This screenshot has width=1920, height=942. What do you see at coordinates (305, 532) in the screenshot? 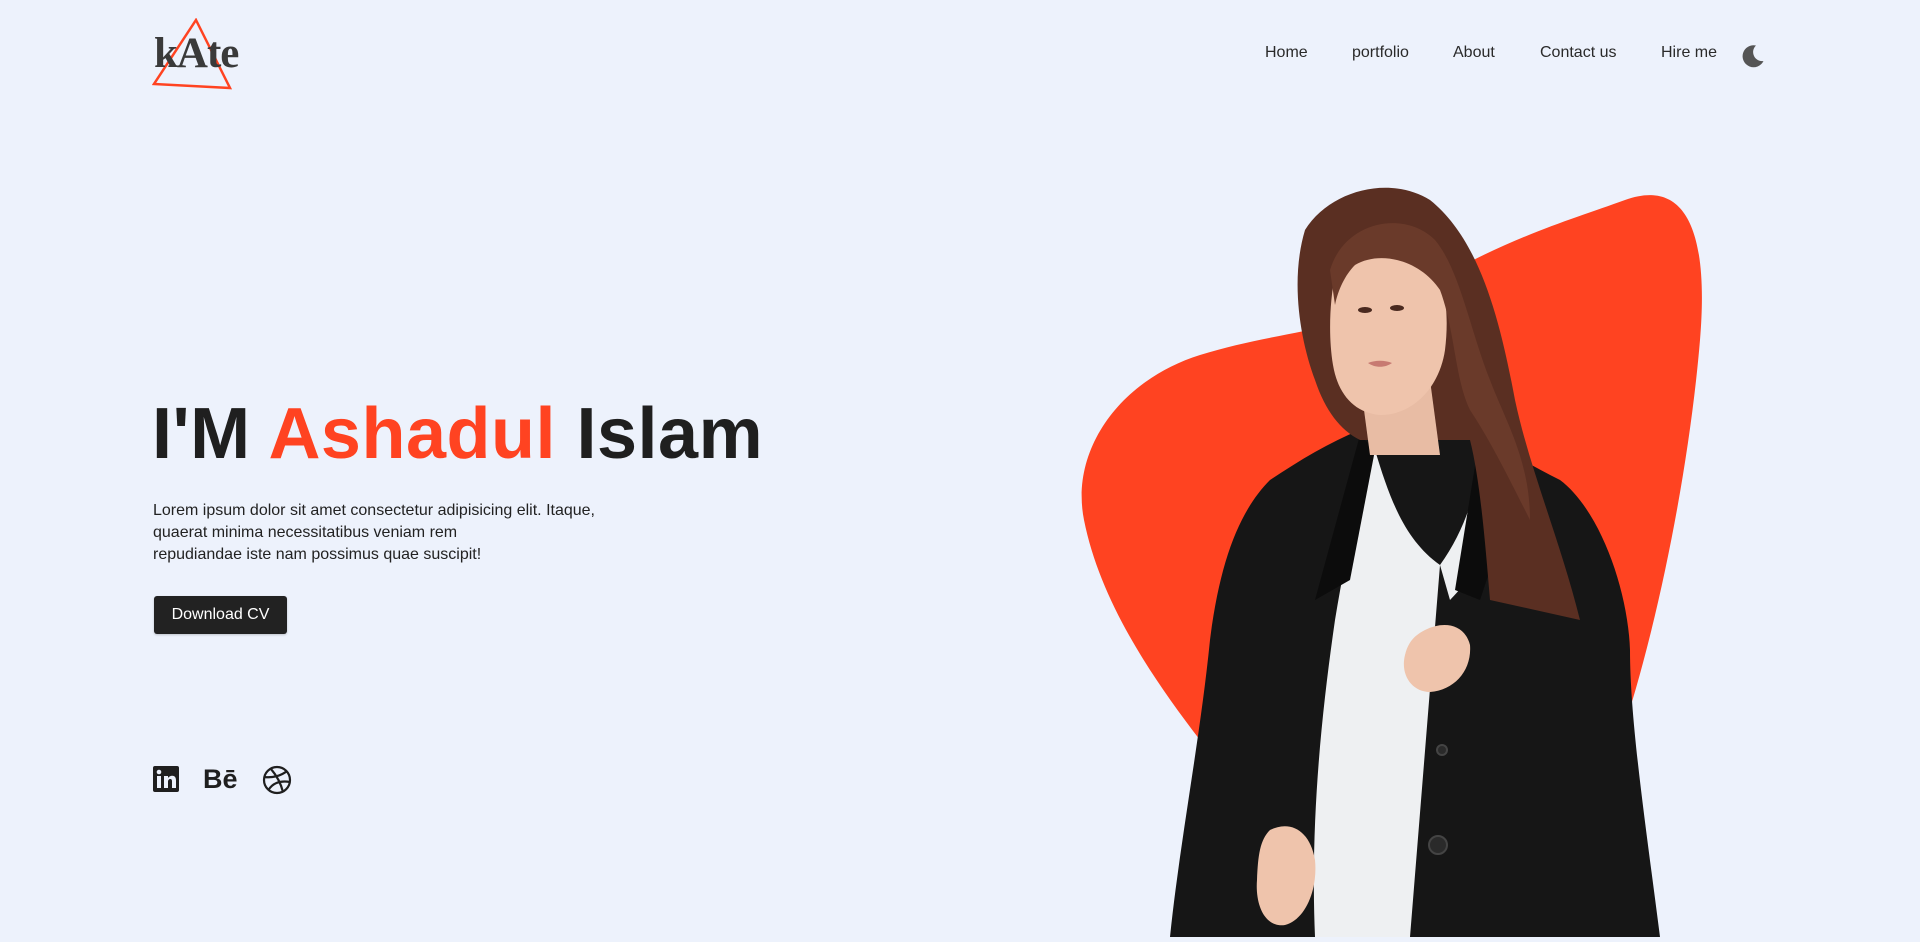
I see `hero-description-line: quaerat minima necessitatibus veniam rem` at bounding box center [305, 532].